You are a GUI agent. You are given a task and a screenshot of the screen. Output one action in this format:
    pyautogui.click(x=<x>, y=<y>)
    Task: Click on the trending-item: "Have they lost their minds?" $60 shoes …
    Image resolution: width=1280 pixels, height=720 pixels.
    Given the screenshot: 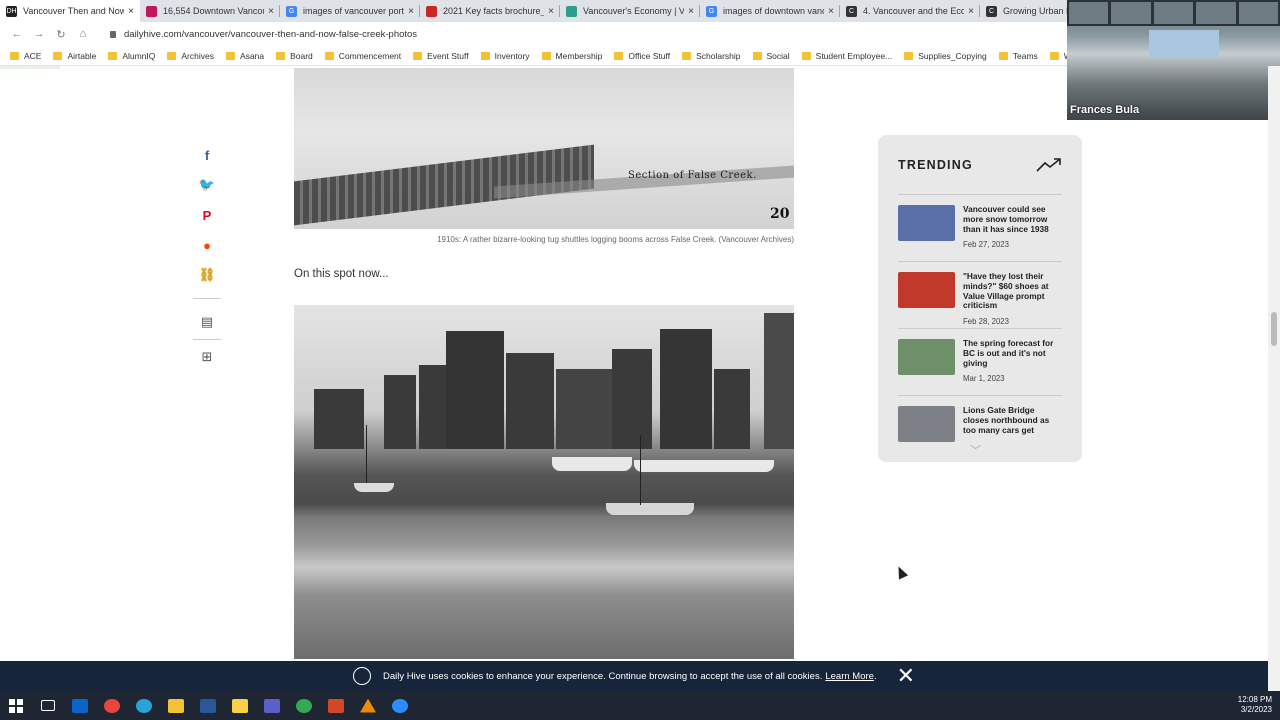 What is the action you would take?
    pyautogui.click(x=980, y=295)
    